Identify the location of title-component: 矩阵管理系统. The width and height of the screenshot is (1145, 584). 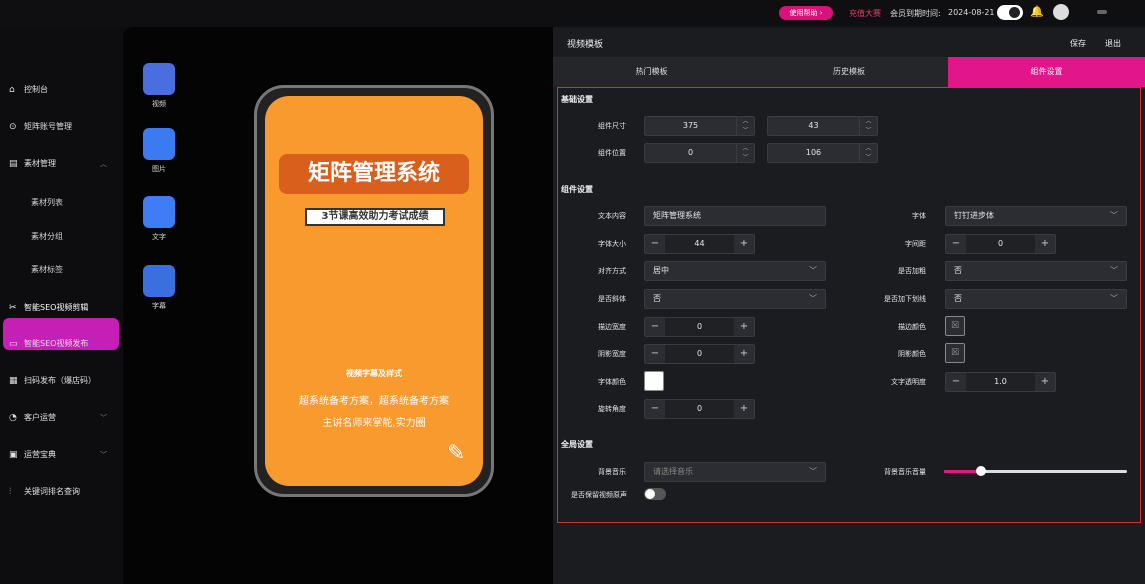
(374, 174).